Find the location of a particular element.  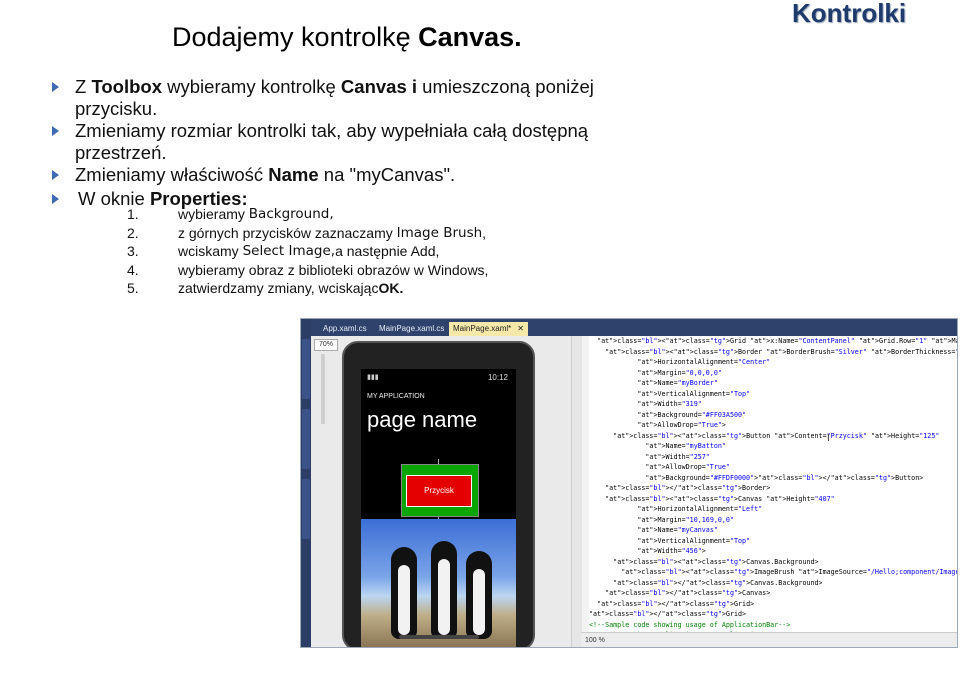

tab-label: App.xaml.cs is located at coordinates (345, 328).